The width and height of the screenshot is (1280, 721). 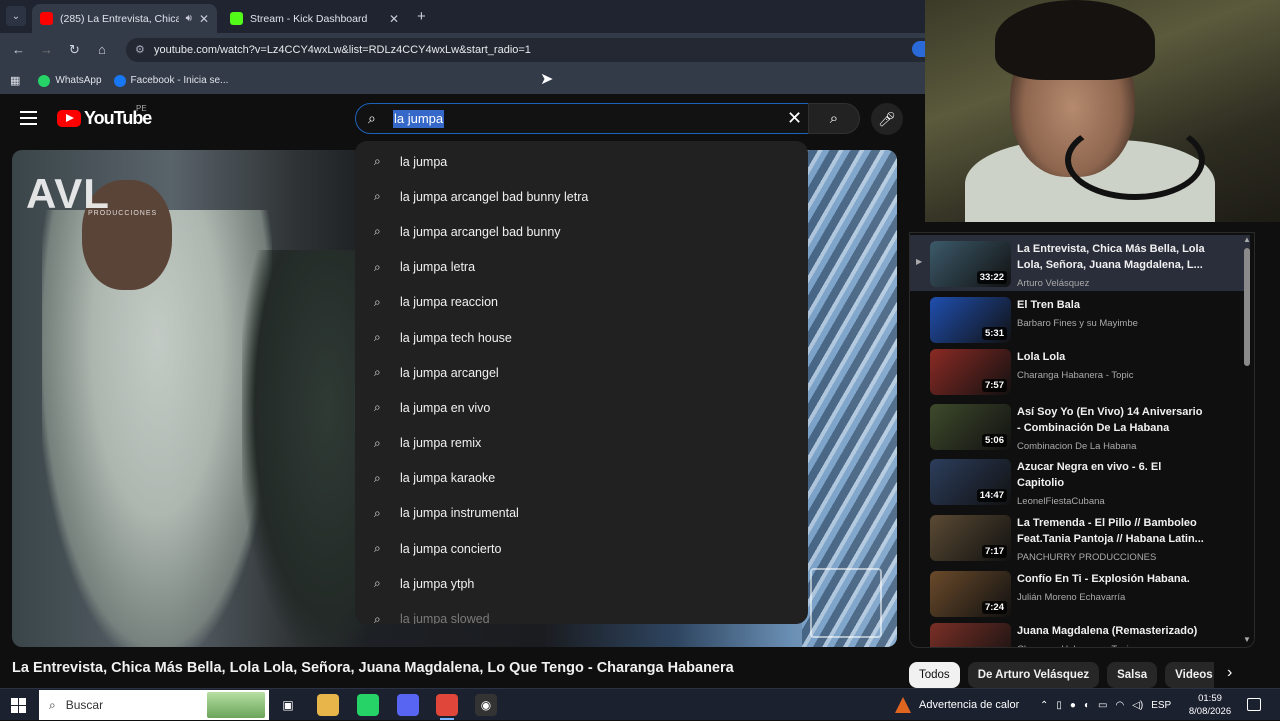 I want to click on weather-text: Advertencia de calor, so click(x=969, y=705).